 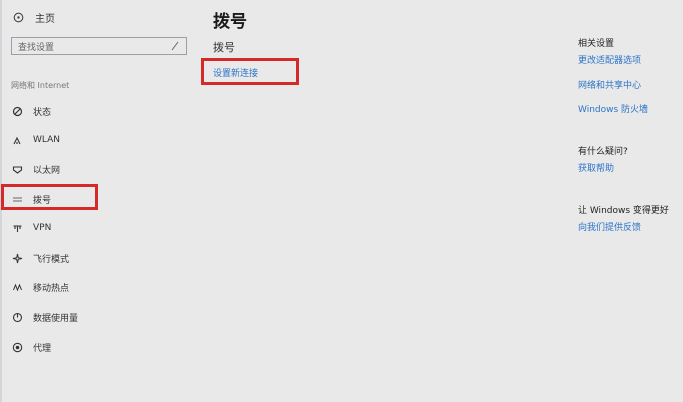 What do you see at coordinates (36, 47) in the screenshot?
I see `search-placeholder: 查找设置` at bounding box center [36, 47].